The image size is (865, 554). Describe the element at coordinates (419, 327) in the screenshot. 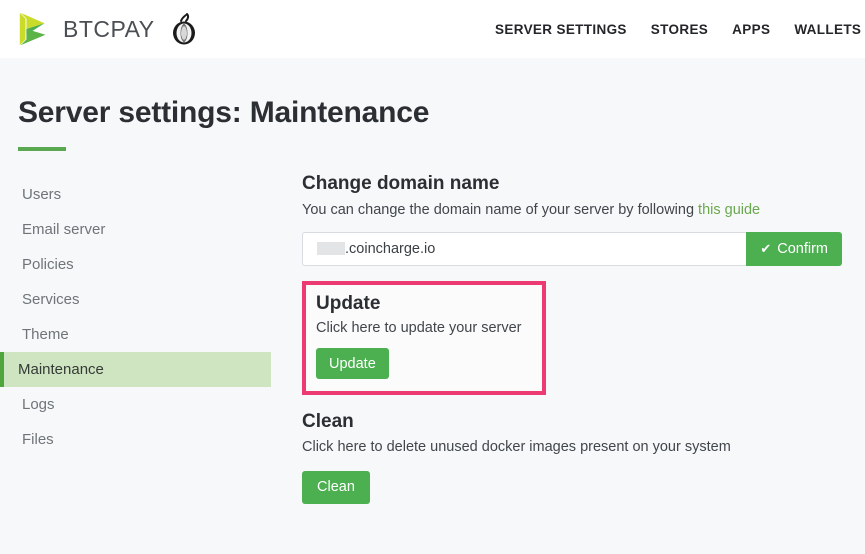

I see `update-description: Click here to update your server` at that location.